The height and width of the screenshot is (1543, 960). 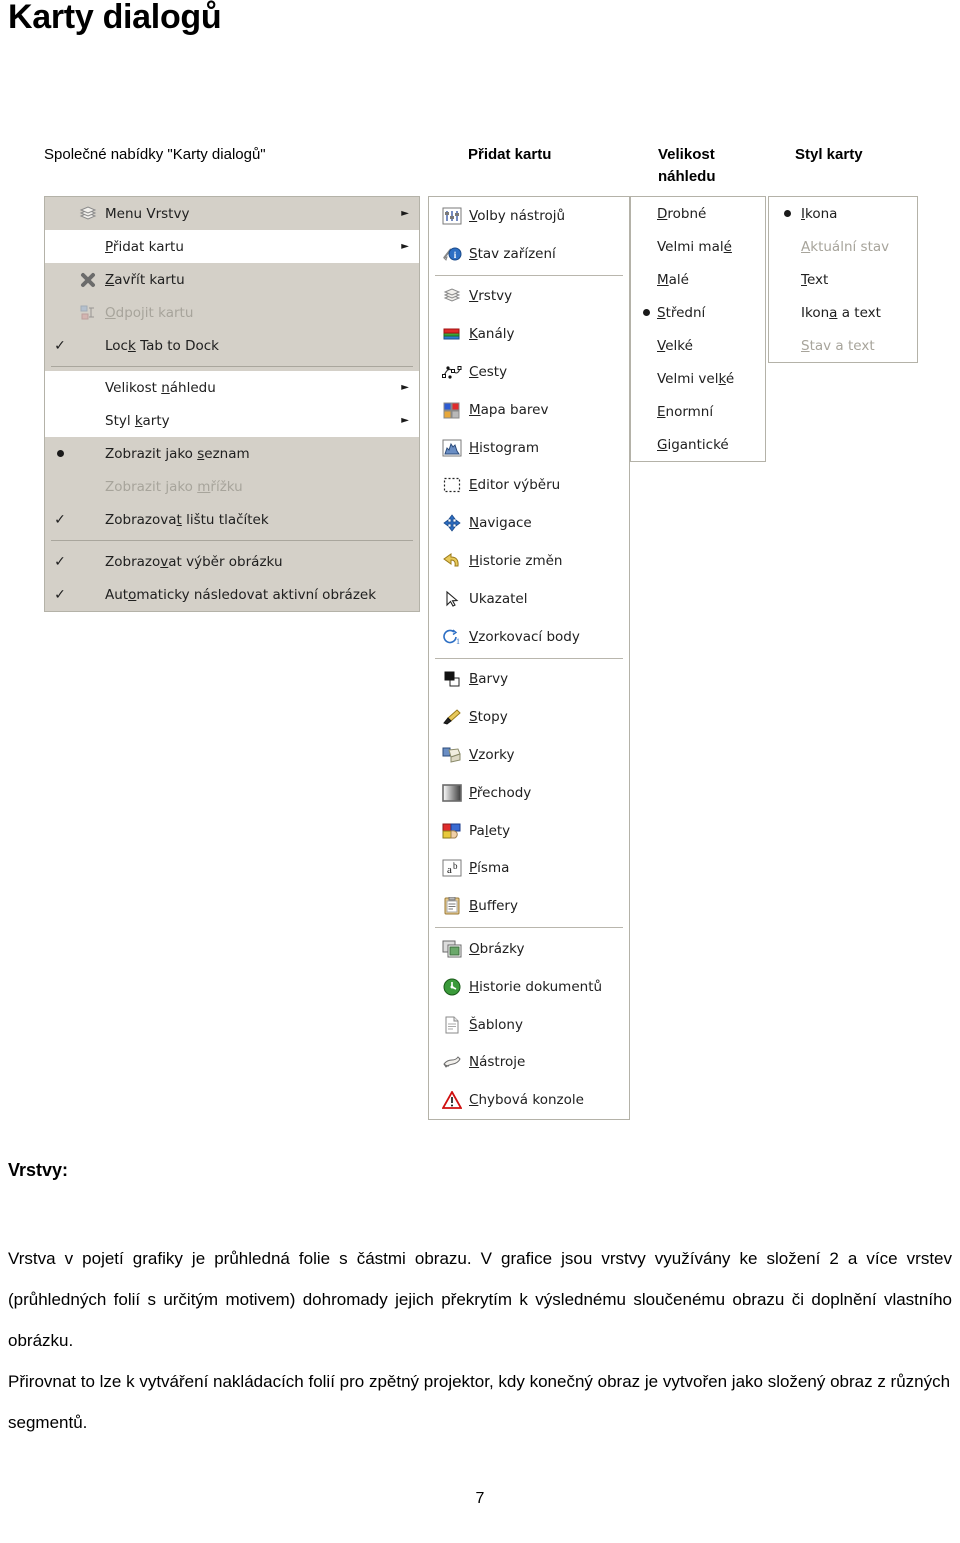 I want to click on menu-item-buffery: Buffery, so click(x=529, y=906).